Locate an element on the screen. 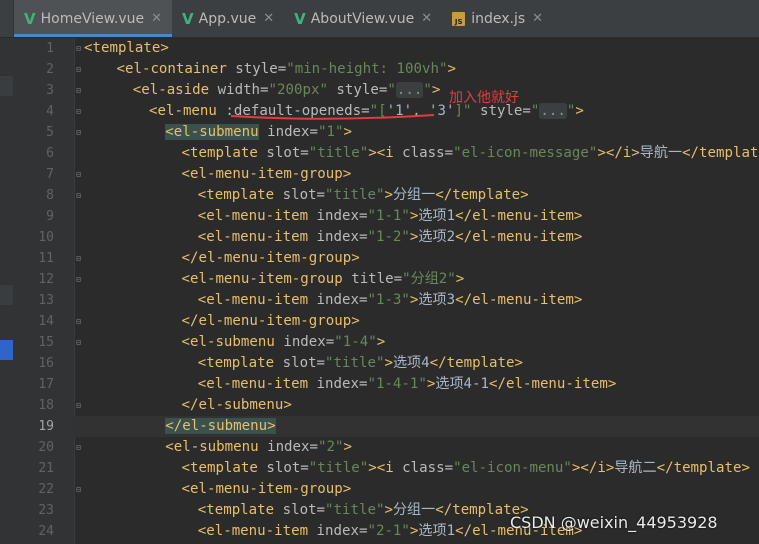  strip-marker-selected is located at coordinates (6, 350).